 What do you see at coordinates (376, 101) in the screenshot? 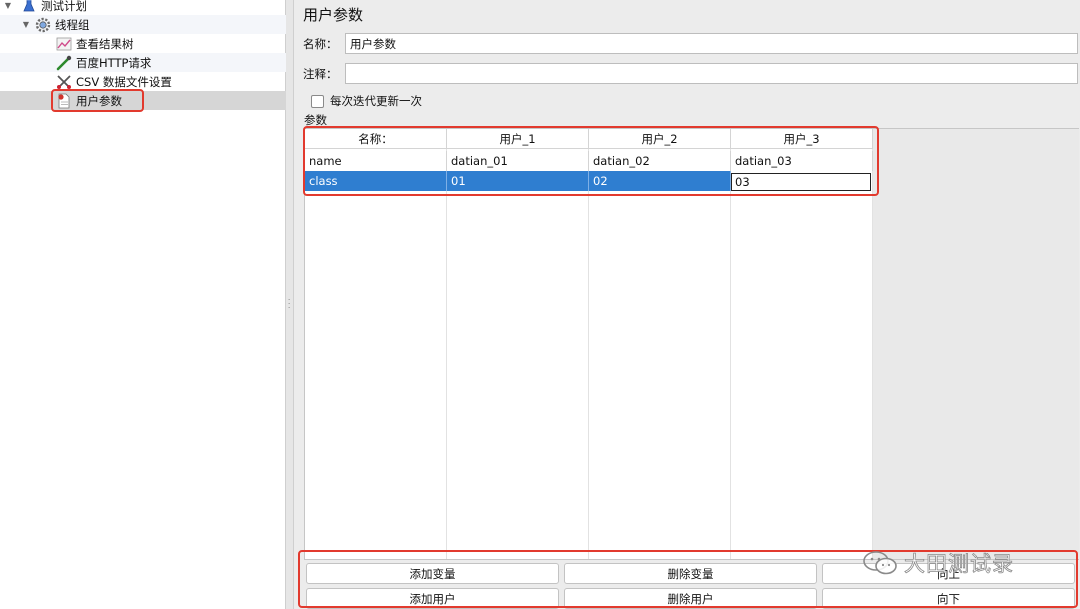
I see `checkbox-label: 每次迭代更新一次` at bounding box center [376, 101].